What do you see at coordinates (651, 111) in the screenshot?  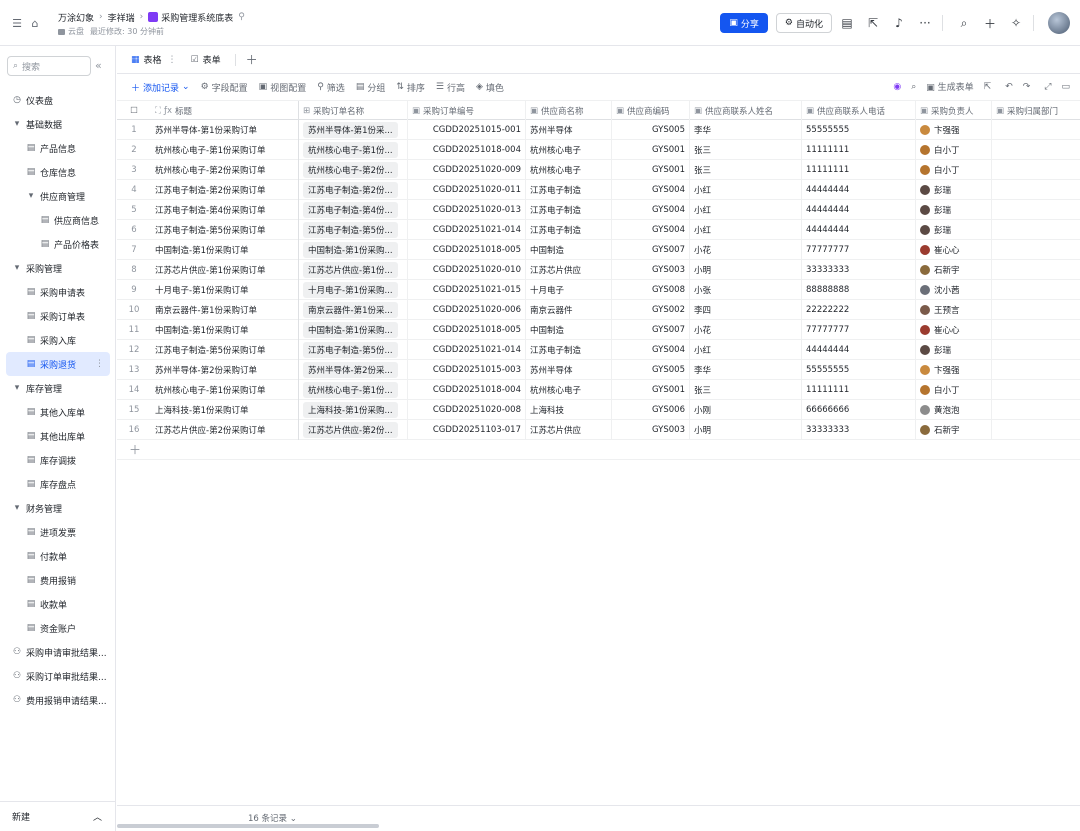 I see `column-header: ▣ 供应商编码` at bounding box center [651, 111].